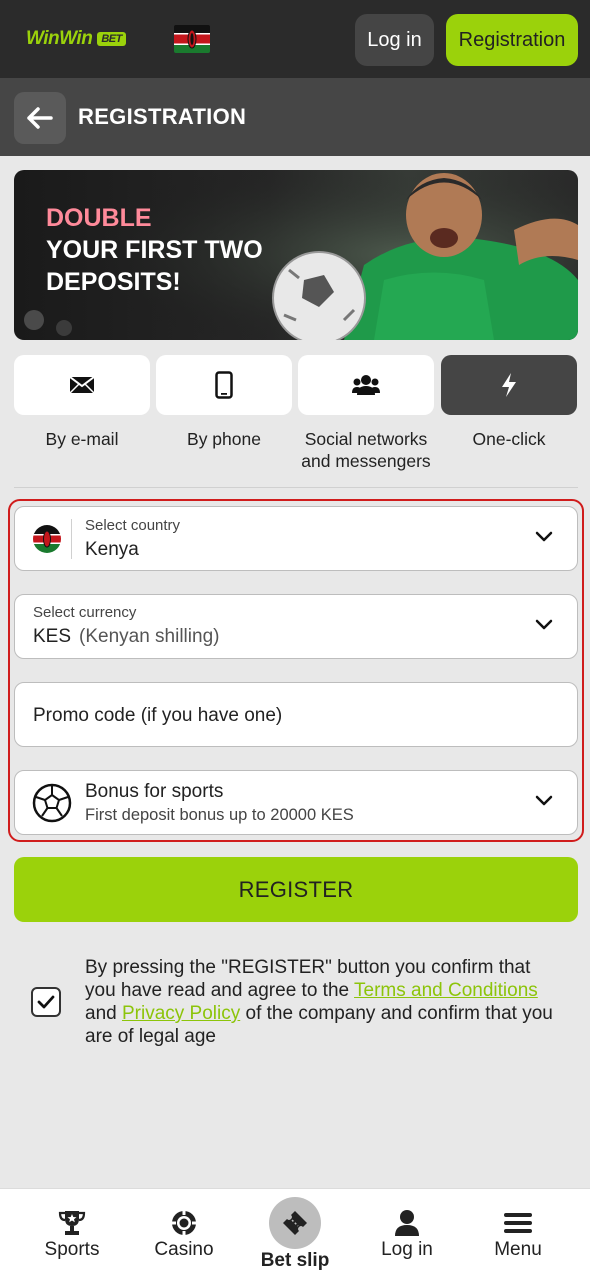 The width and height of the screenshot is (590, 1280). What do you see at coordinates (518, 1223) in the screenshot?
I see `hamburger-menu-icon` at bounding box center [518, 1223].